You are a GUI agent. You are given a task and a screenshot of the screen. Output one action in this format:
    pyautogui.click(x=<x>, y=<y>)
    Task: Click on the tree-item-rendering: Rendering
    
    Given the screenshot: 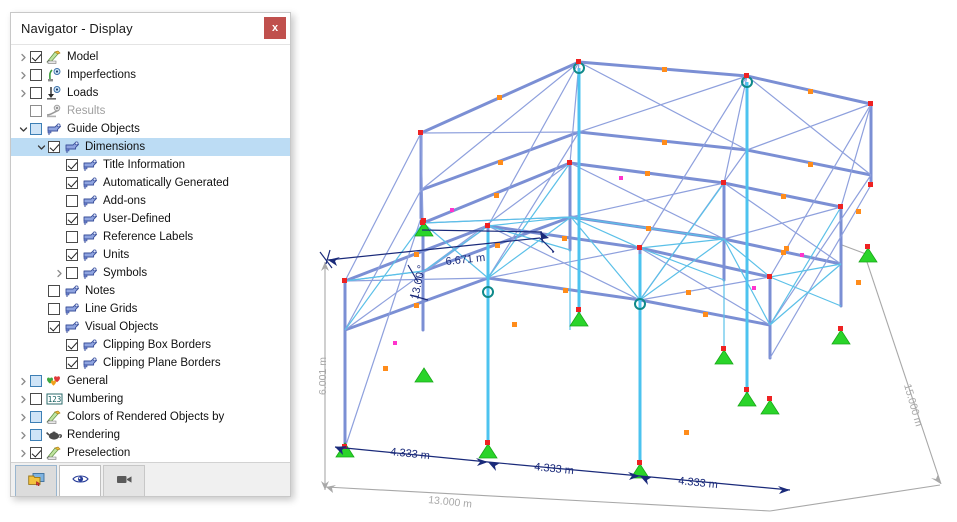 What is the action you would take?
    pyautogui.click(x=150, y=435)
    